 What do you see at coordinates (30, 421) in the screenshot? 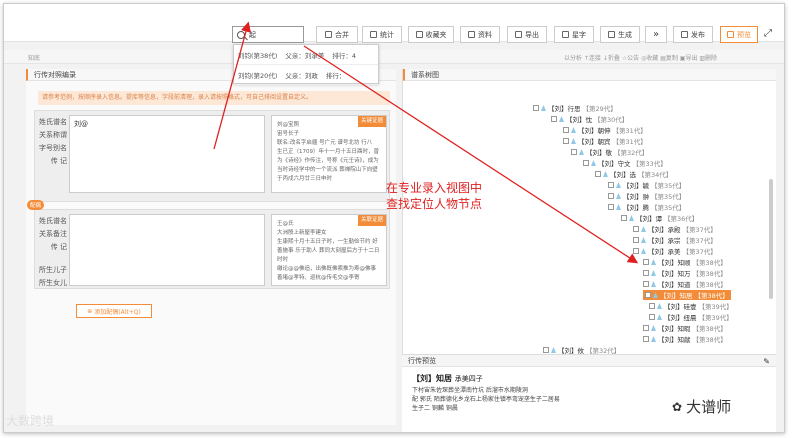
I see `watermark-left: 大数跨境` at bounding box center [30, 421].